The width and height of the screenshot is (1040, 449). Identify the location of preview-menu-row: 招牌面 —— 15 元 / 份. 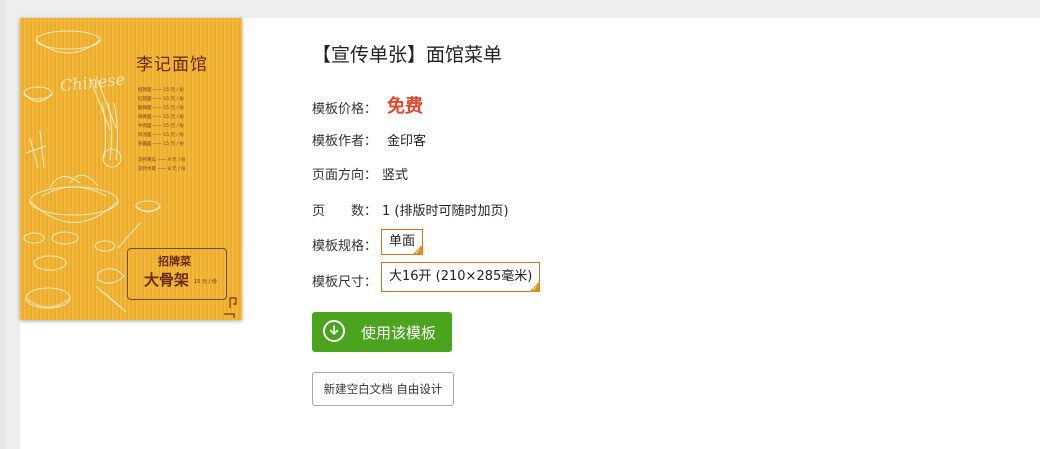
(161, 90).